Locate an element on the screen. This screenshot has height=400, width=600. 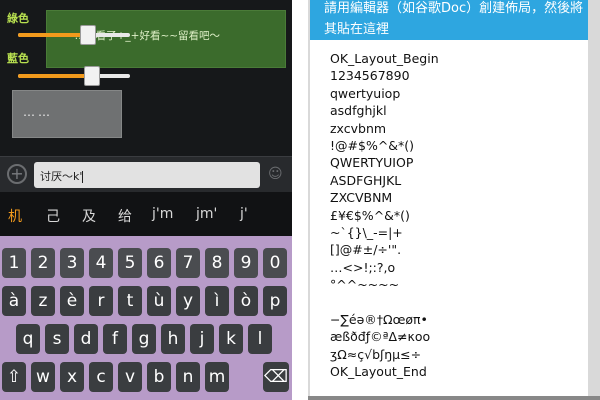
key: à is located at coordinates (14, 301).